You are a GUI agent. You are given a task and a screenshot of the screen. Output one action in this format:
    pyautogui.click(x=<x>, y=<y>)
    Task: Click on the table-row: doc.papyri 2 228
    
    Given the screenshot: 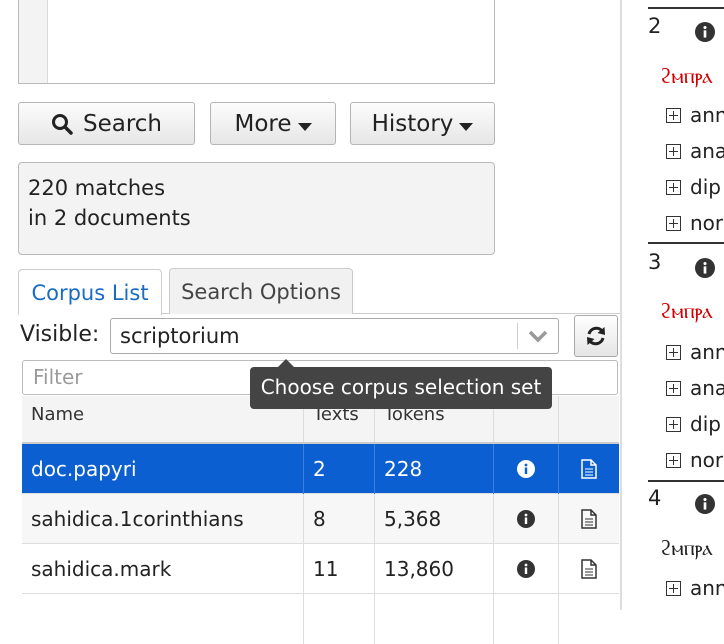 What is the action you would take?
    pyautogui.click(x=320, y=469)
    